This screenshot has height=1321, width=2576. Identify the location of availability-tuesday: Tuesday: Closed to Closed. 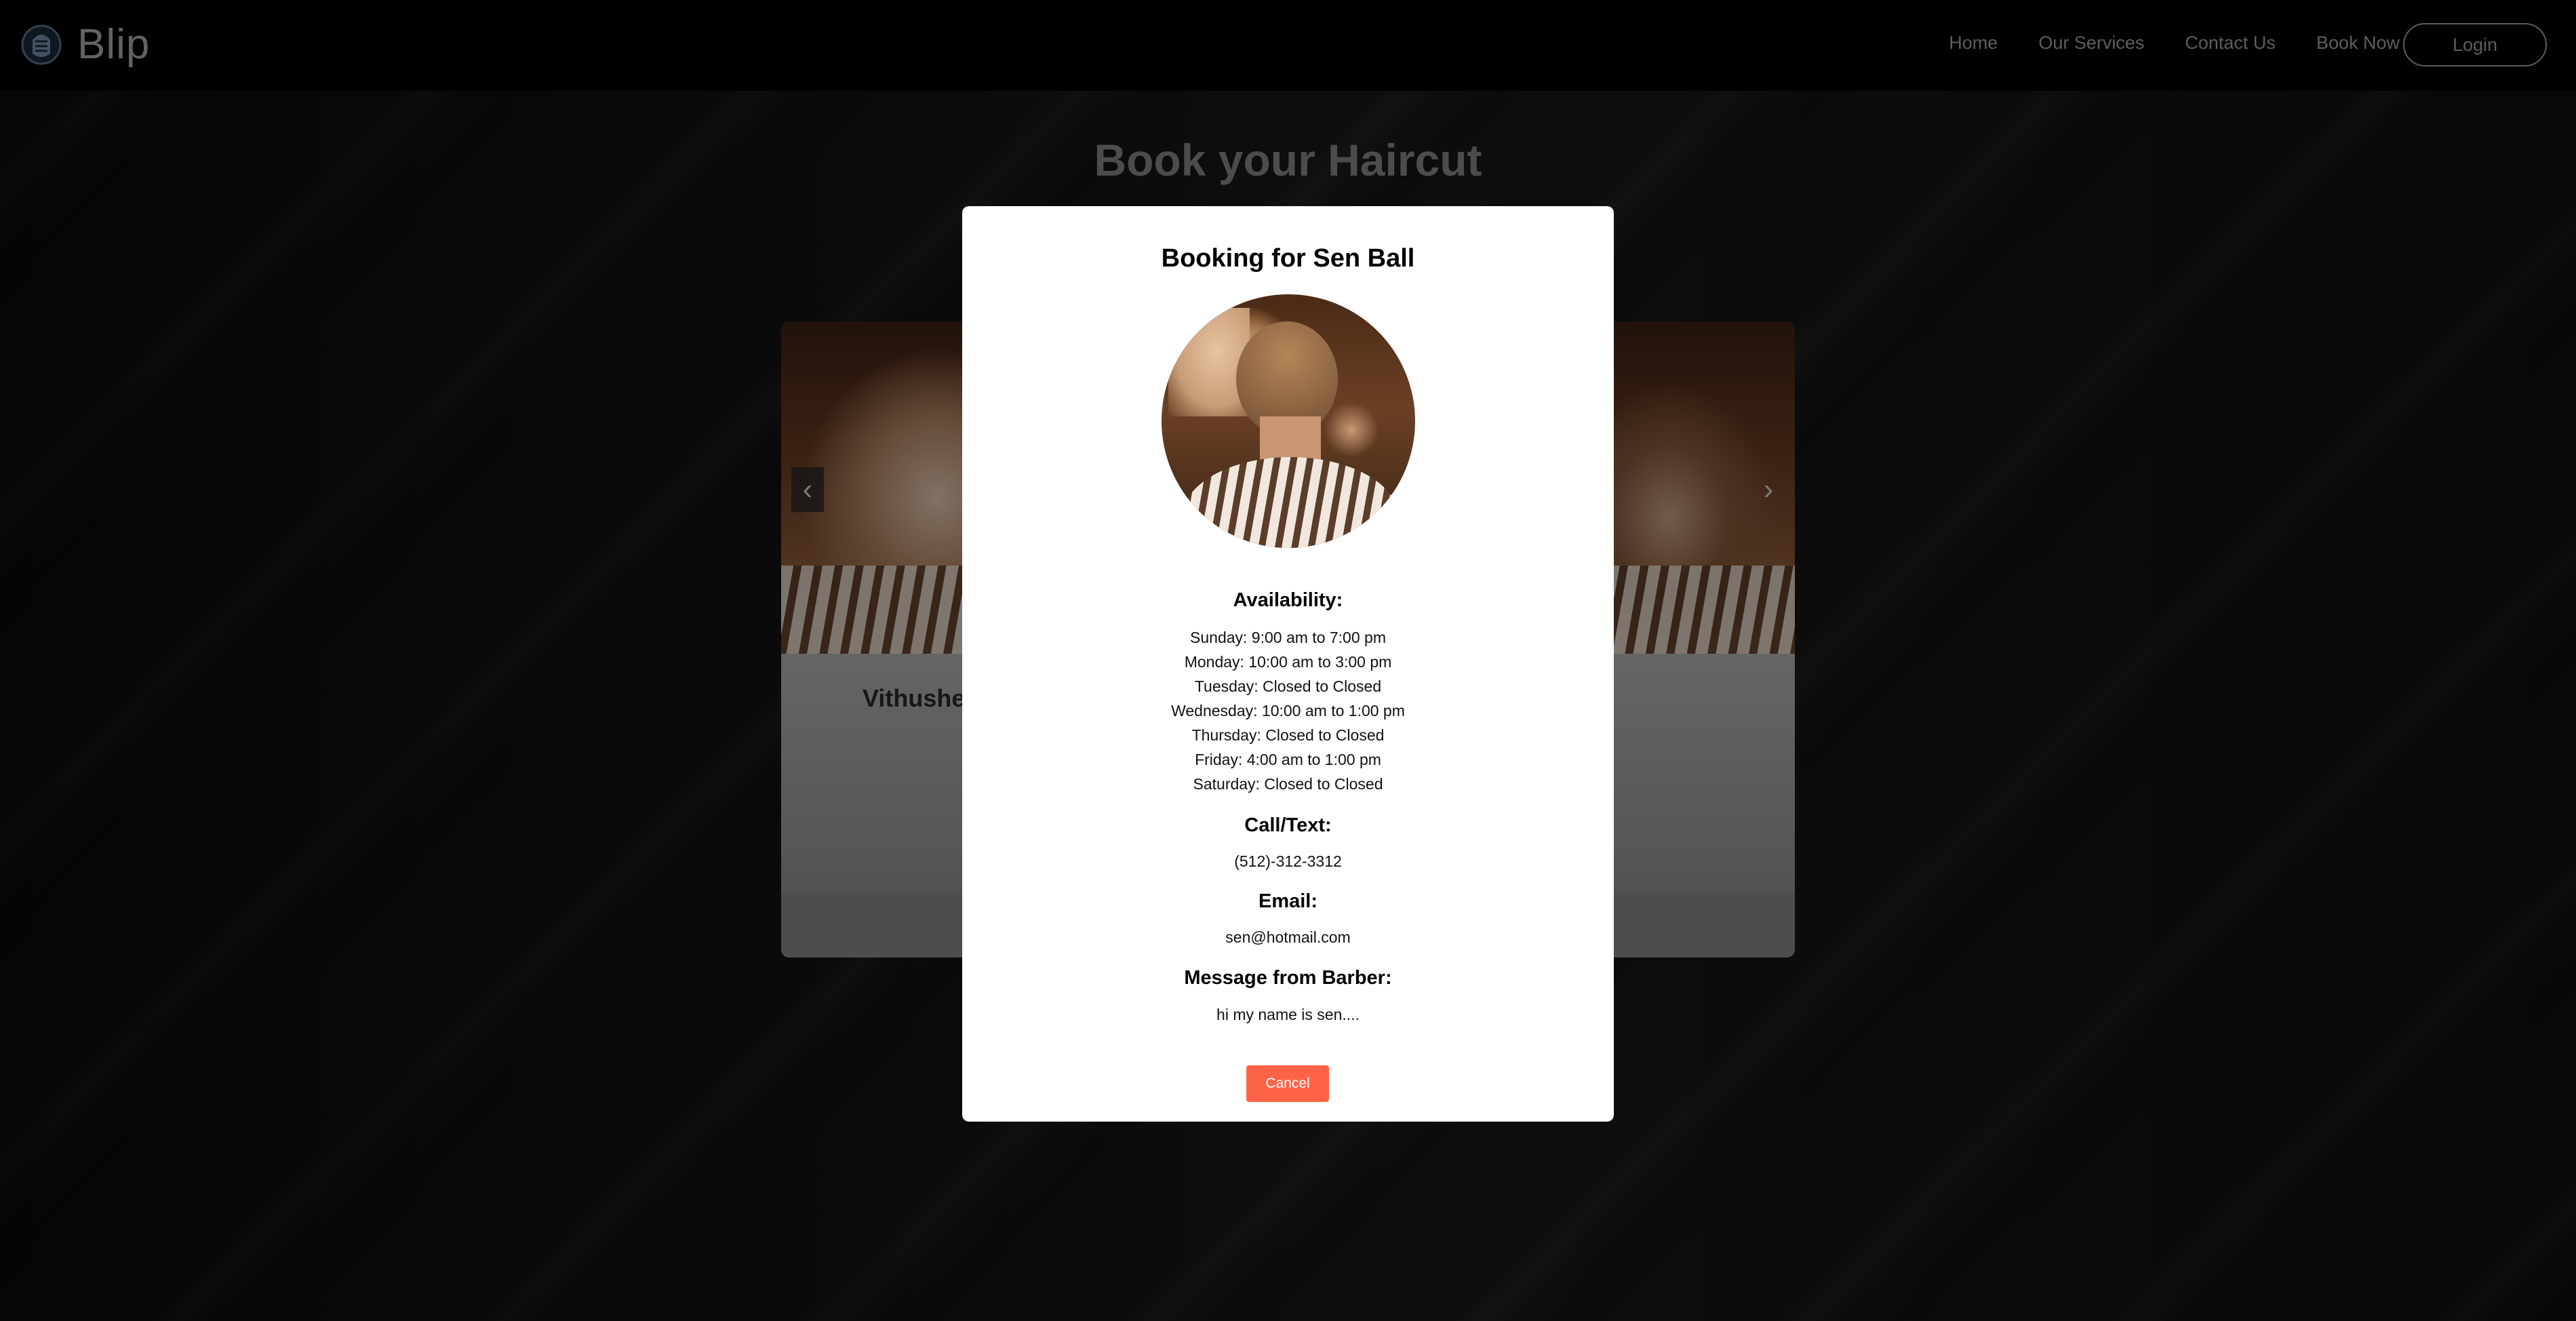
(1288, 686).